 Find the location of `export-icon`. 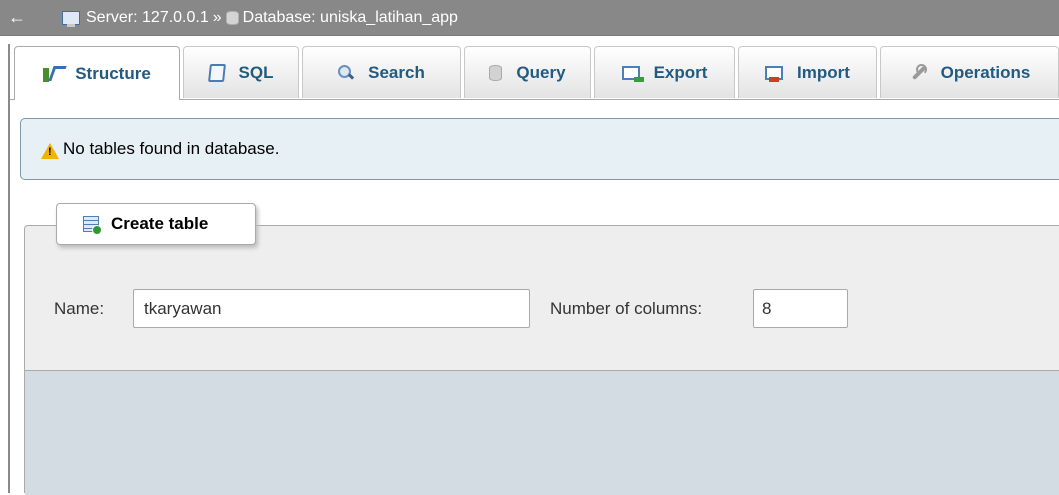

export-icon is located at coordinates (632, 73).